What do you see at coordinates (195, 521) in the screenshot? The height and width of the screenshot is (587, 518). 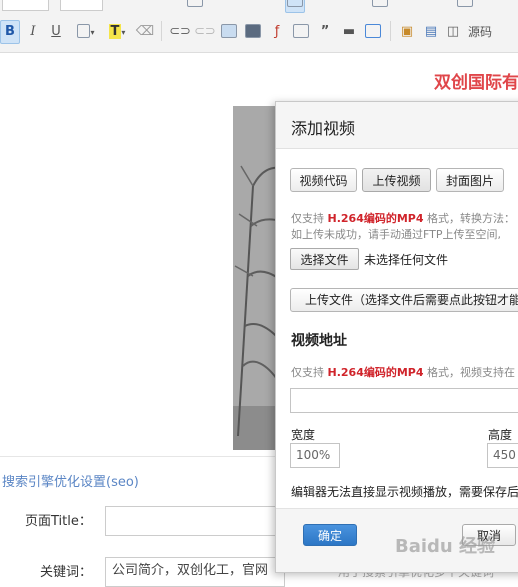 I see `page-title-input` at bounding box center [195, 521].